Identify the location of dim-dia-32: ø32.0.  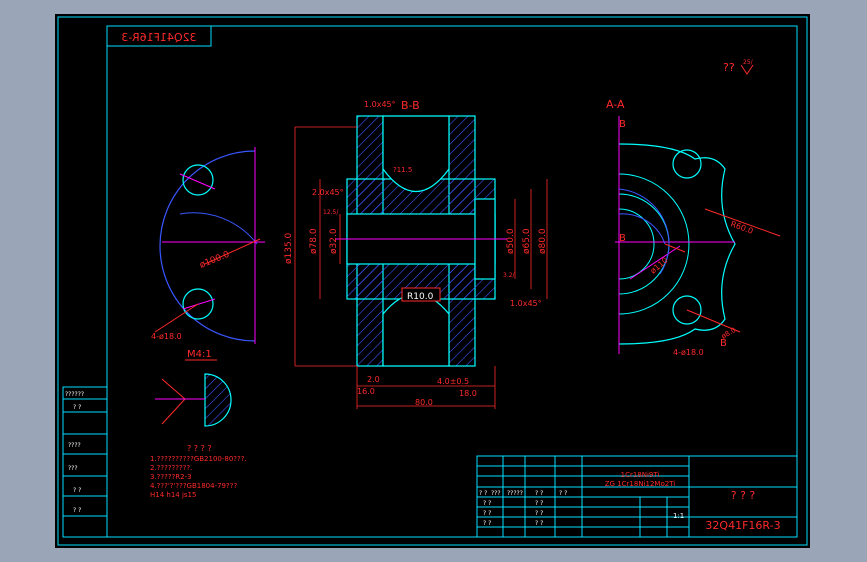
(334, 241).